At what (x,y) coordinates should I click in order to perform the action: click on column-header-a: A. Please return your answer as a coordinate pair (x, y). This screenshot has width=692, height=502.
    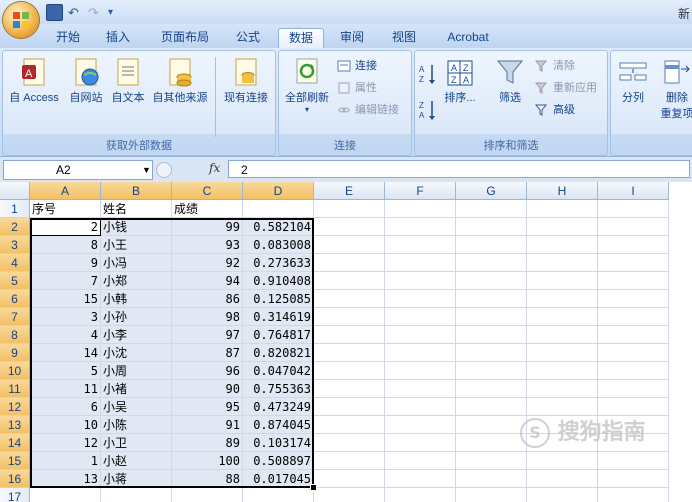
    Looking at the image, I should click on (65, 191).